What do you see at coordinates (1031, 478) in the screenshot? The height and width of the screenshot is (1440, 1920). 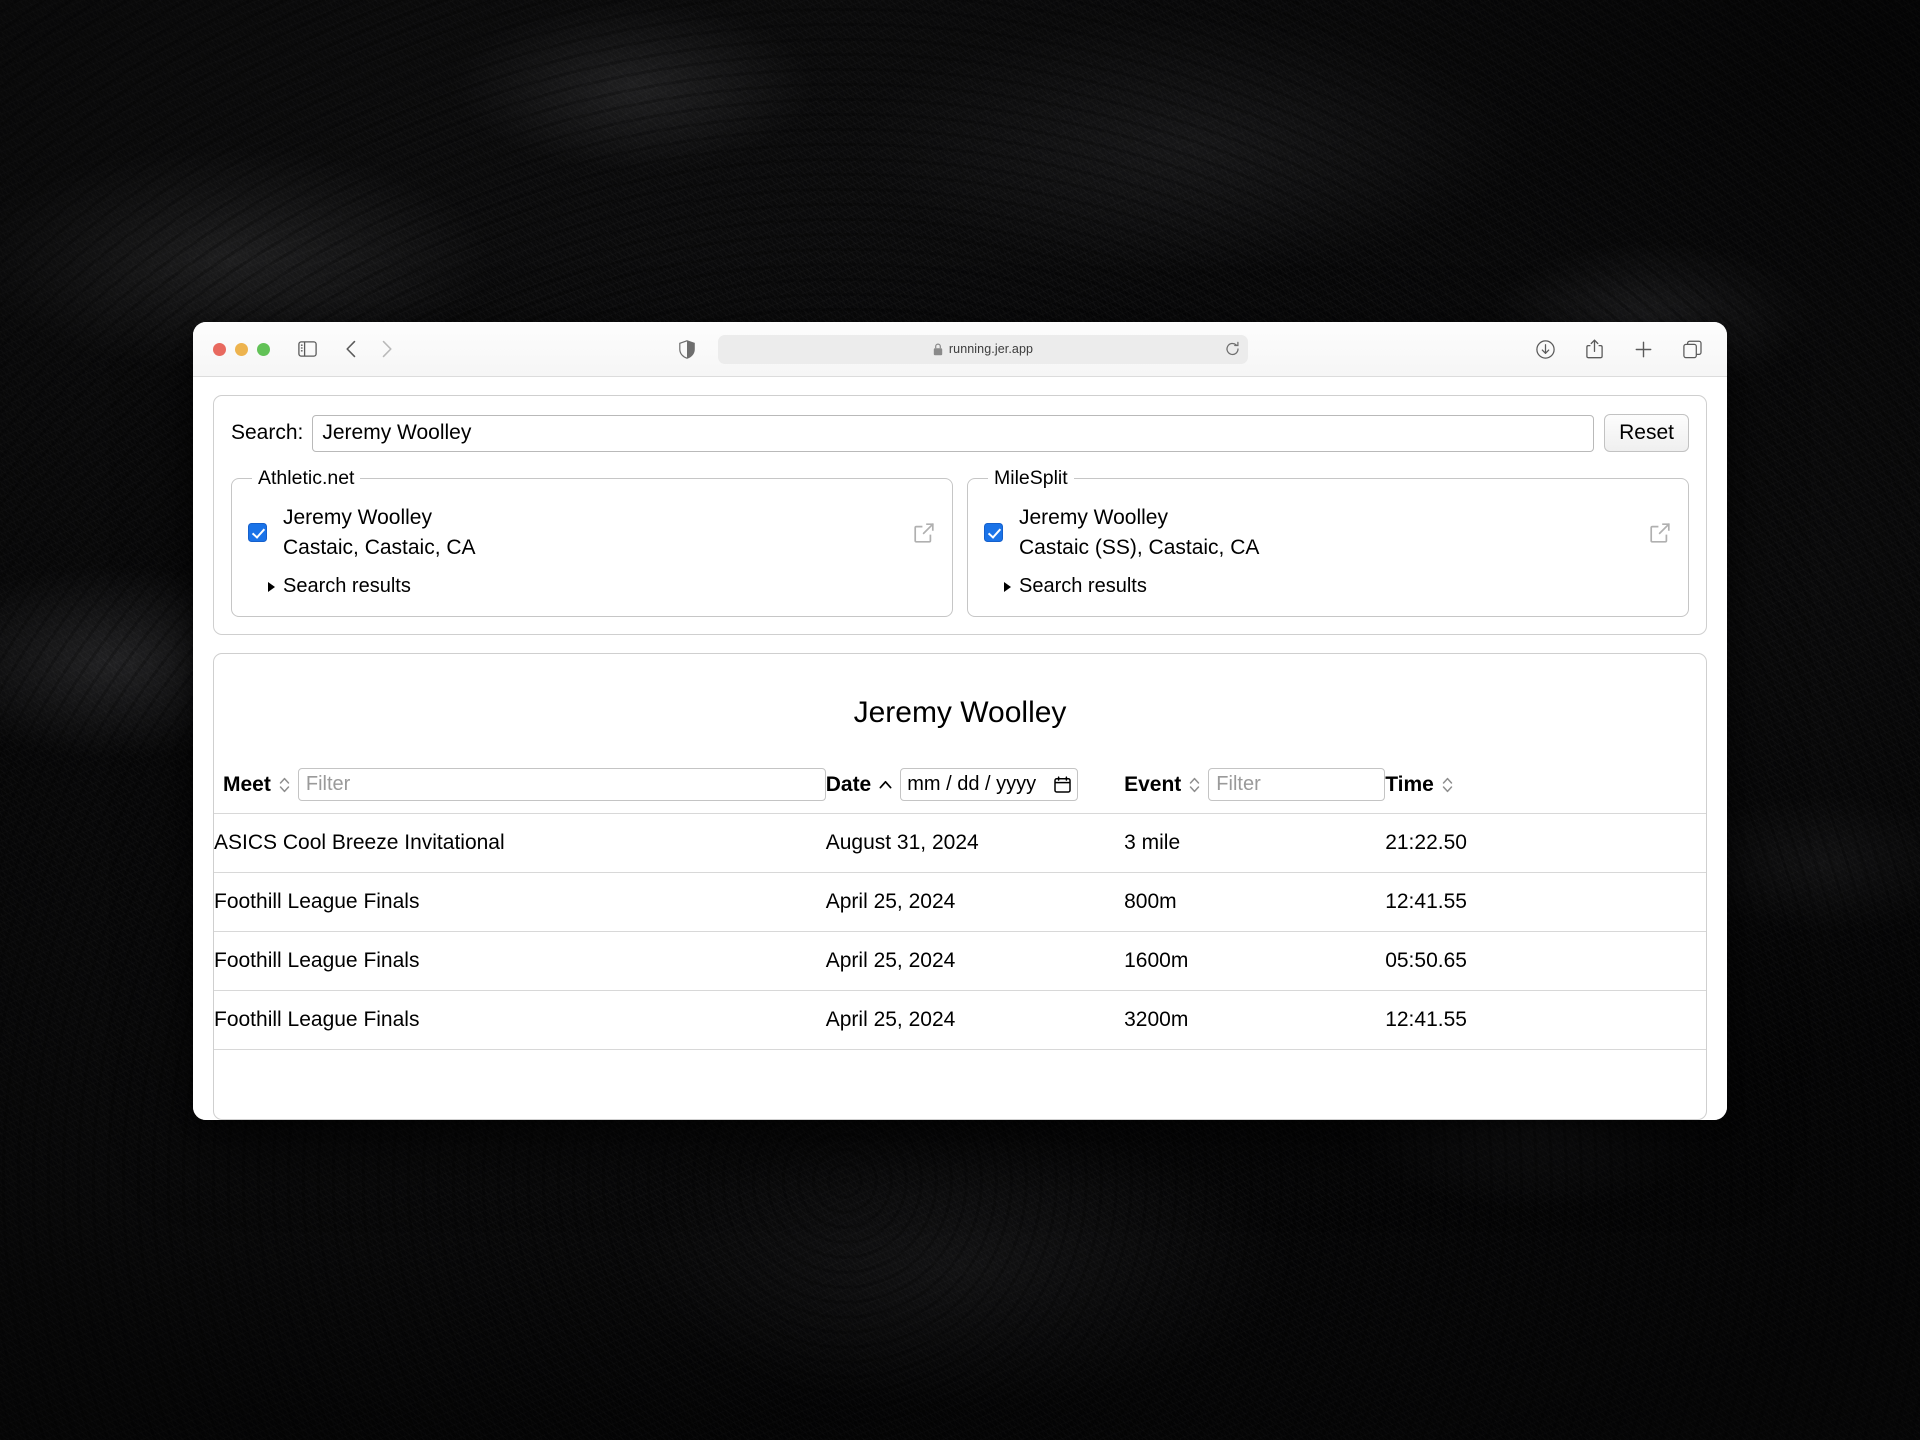 I see `source-legend: MileSplit` at bounding box center [1031, 478].